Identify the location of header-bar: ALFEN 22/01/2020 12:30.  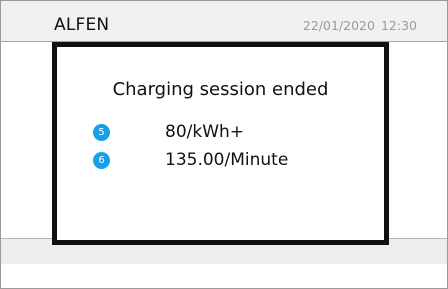
(224, 21).